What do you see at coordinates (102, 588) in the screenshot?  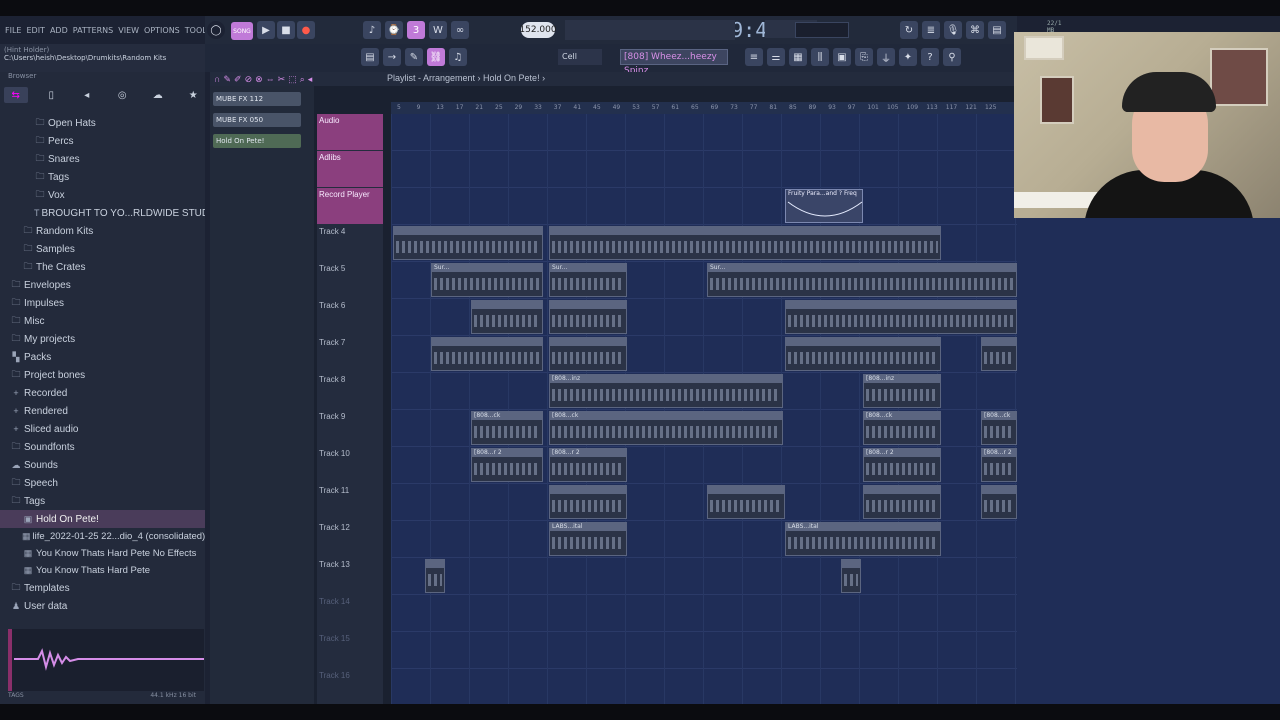 I see `browser-item: 🗀 Templates` at bounding box center [102, 588].